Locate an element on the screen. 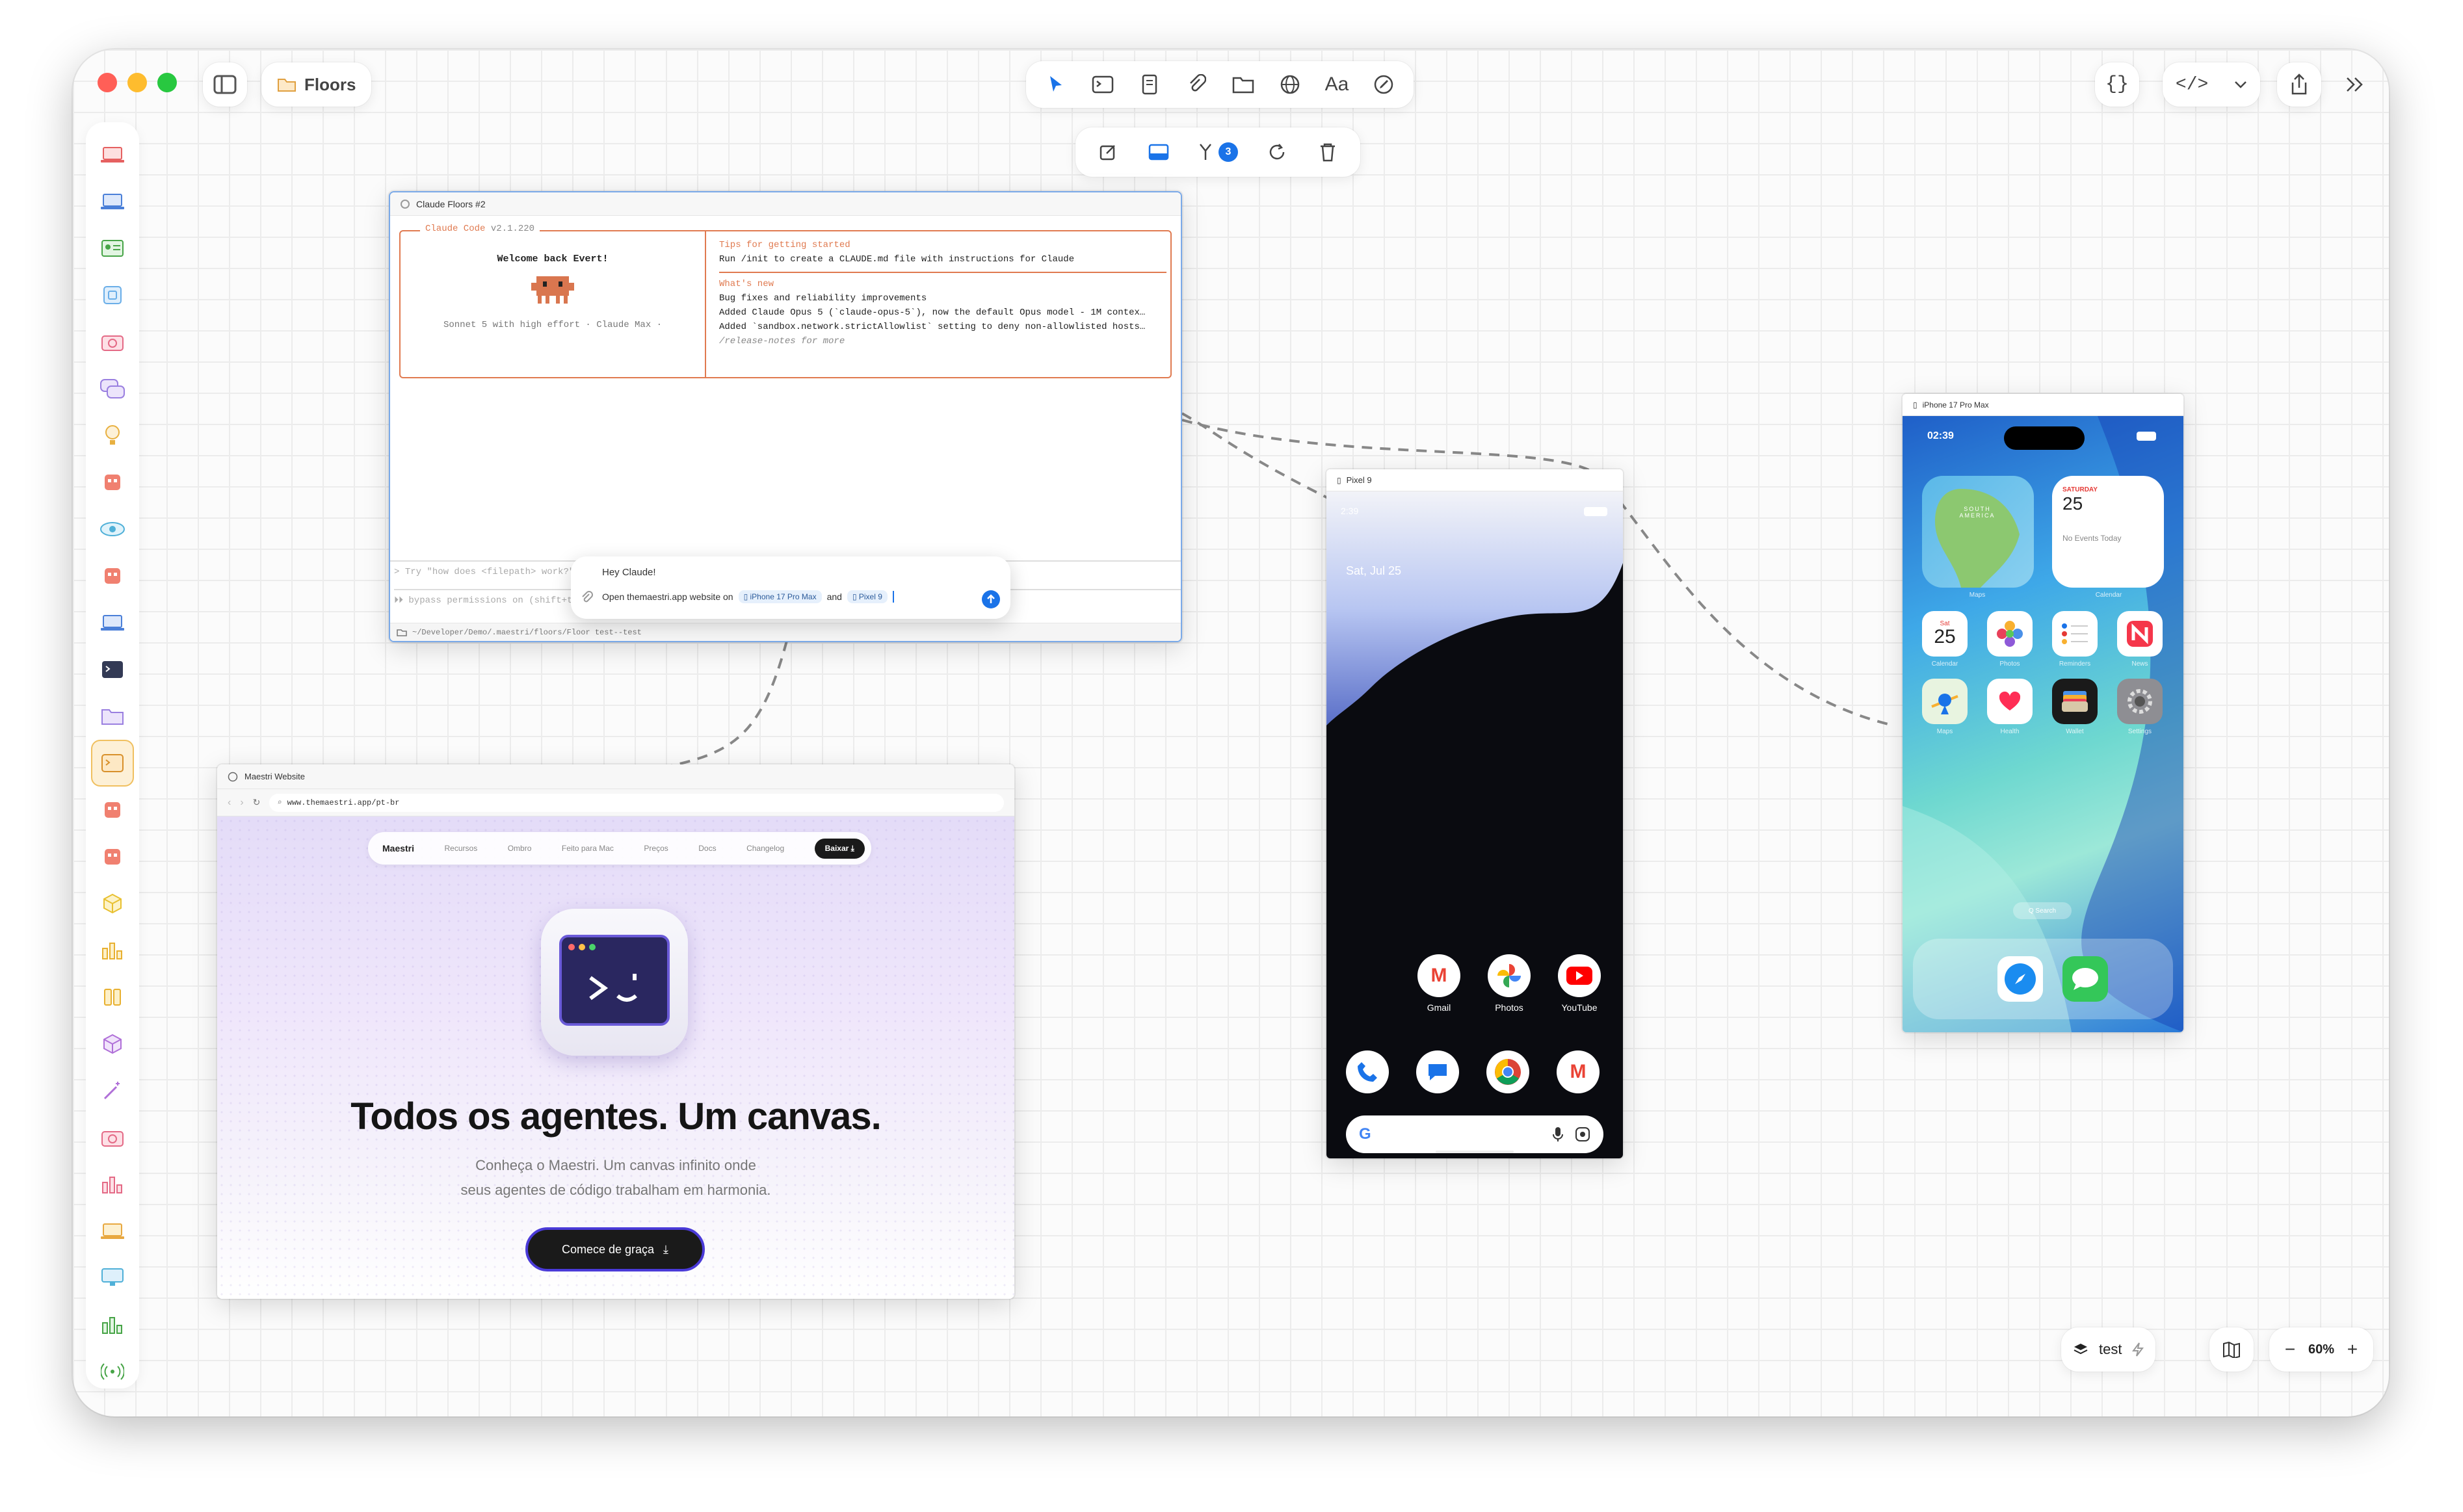  youtube-app is located at coordinates (1579, 975).